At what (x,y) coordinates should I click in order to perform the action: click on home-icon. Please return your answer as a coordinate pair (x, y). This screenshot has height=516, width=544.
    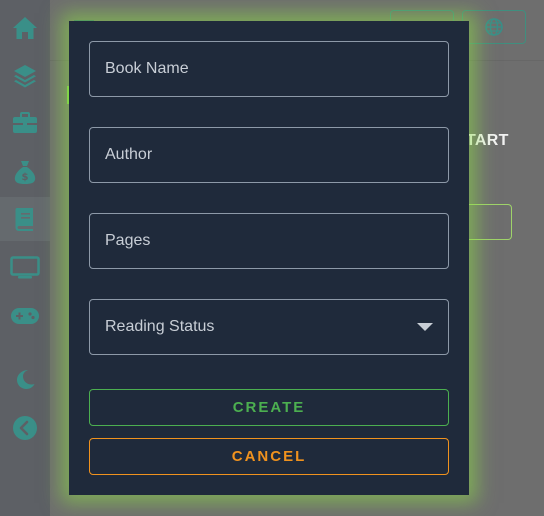
    Looking at the image, I should click on (25, 28).